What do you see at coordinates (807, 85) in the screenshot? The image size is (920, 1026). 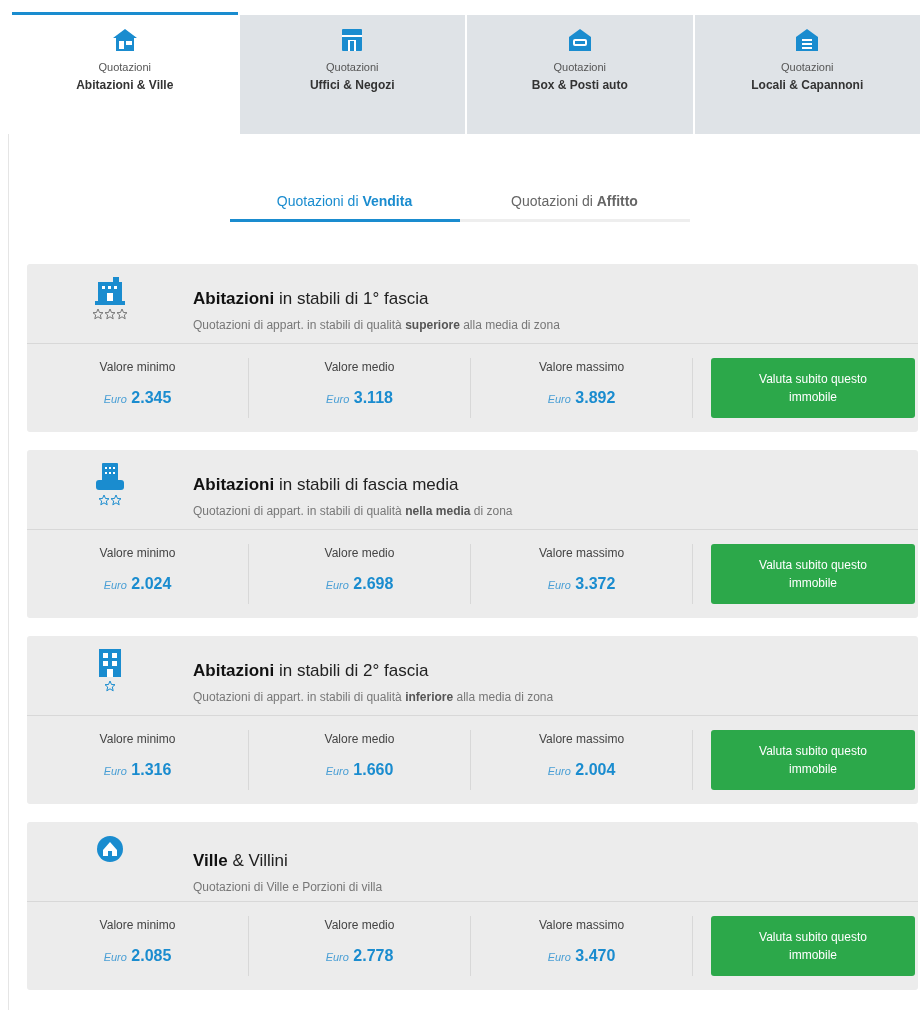 I see `tab-label: Locali & Capannoni` at bounding box center [807, 85].